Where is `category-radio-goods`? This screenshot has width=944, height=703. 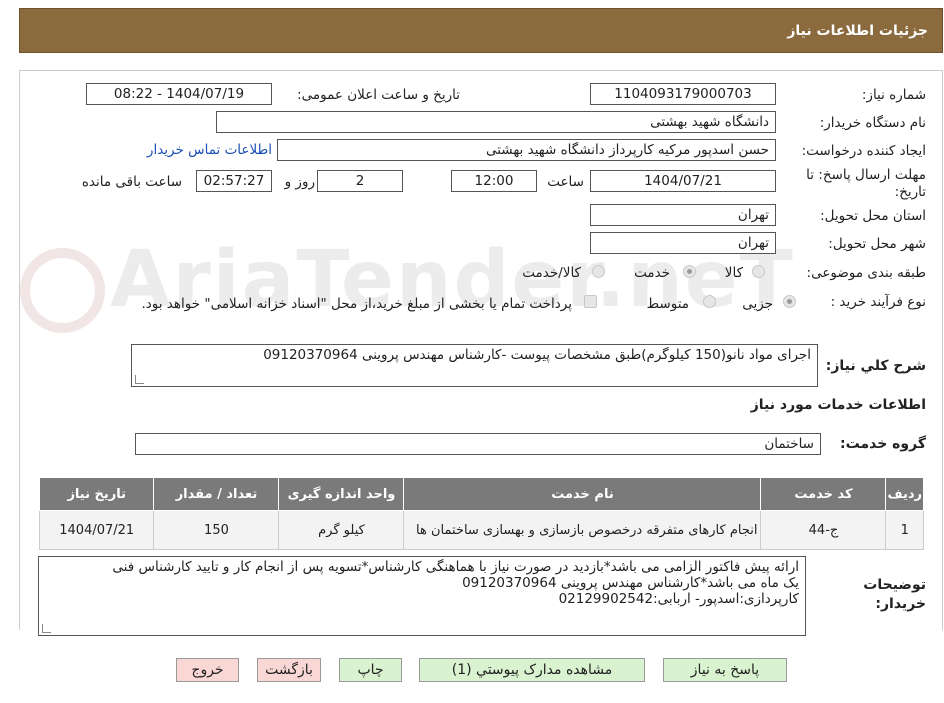
category-radio-goods is located at coordinates (758, 271).